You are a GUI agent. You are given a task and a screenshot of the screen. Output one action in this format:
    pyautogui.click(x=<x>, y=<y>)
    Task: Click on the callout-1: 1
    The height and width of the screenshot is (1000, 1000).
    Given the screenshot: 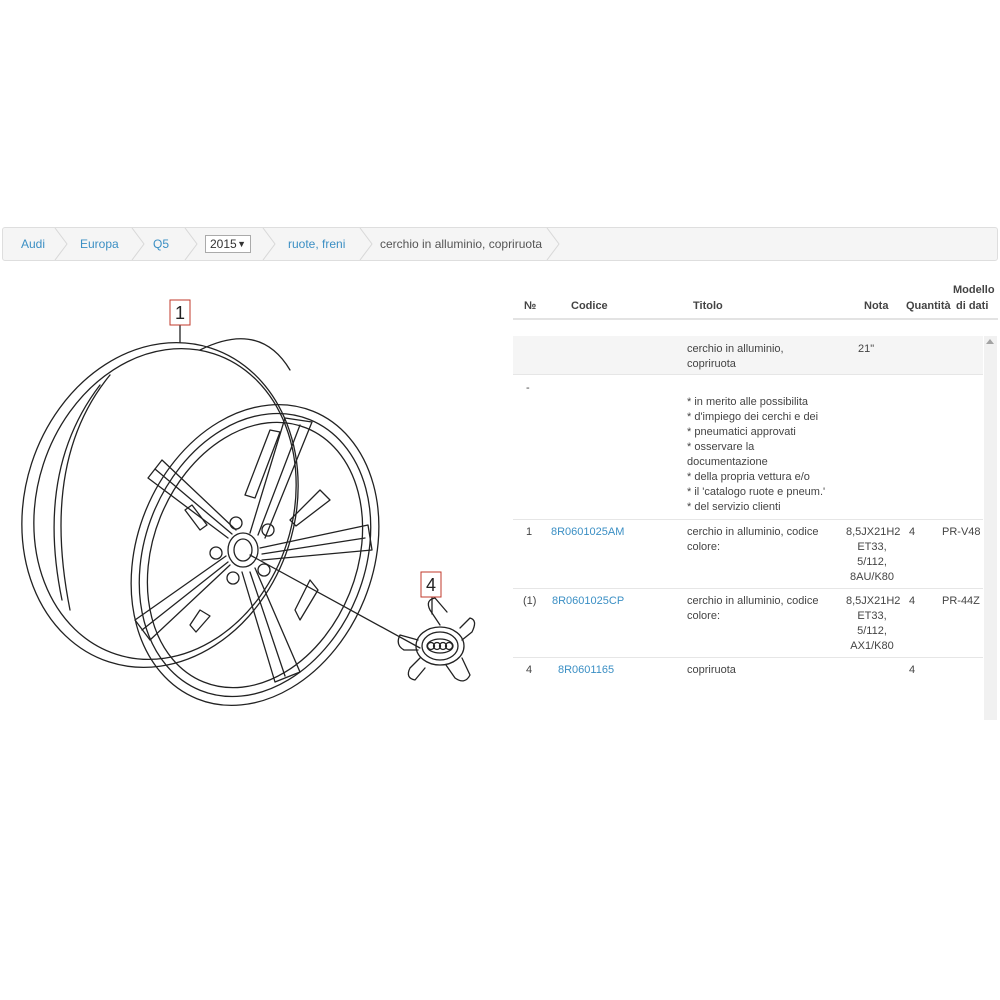 What is the action you would take?
    pyautogui.click(x=180, y=312)
    